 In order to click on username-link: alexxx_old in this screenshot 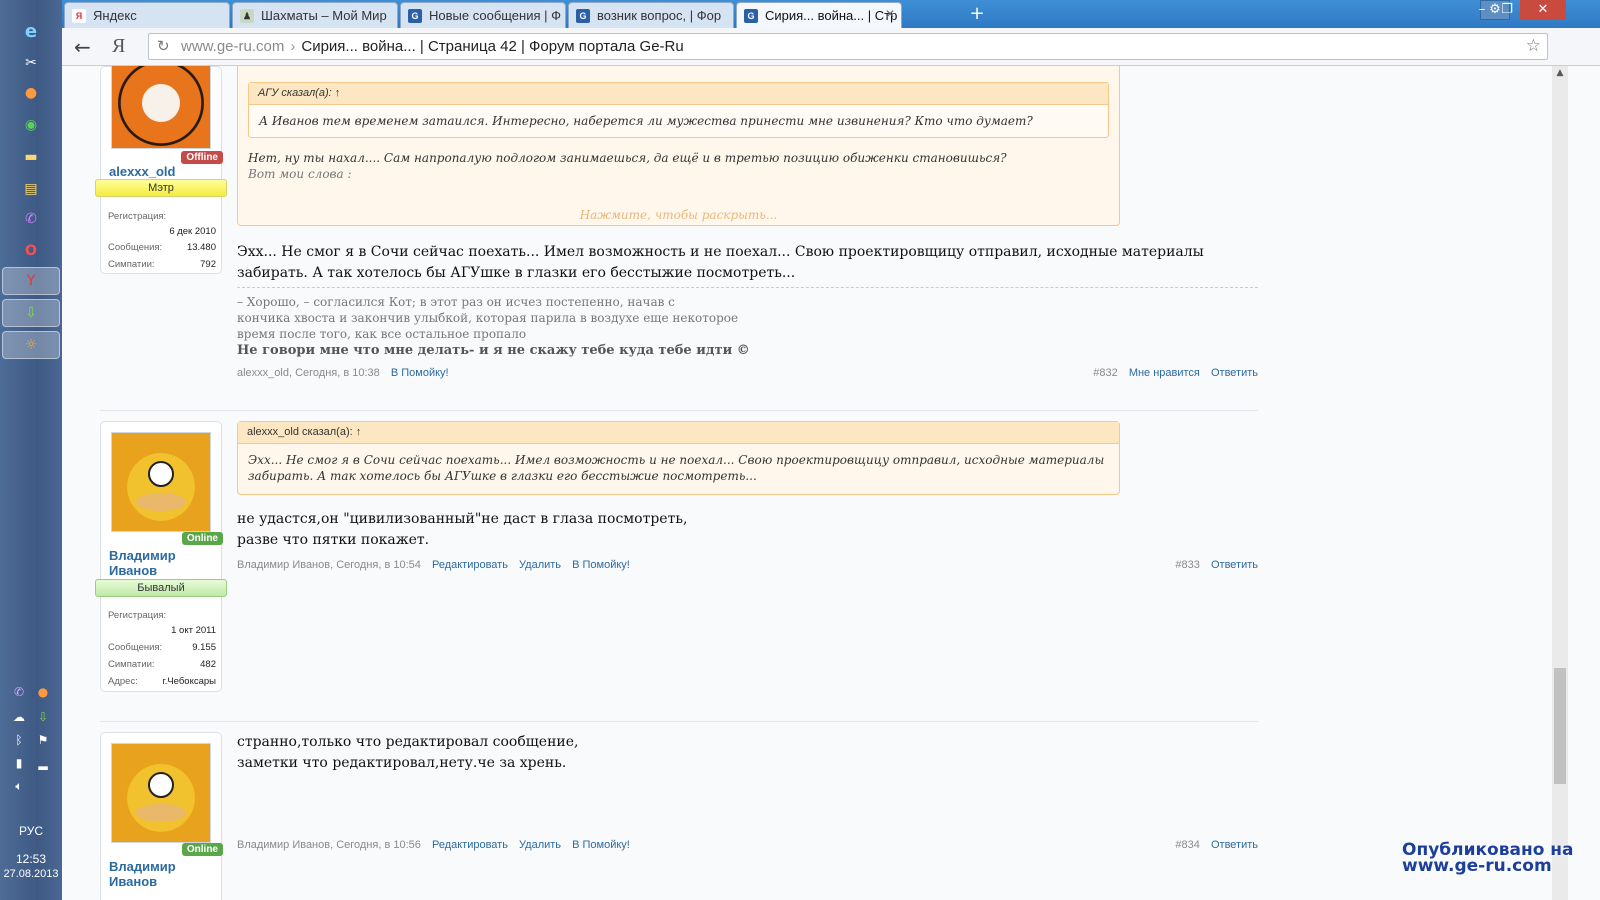, I will do `click(142, 171)`.